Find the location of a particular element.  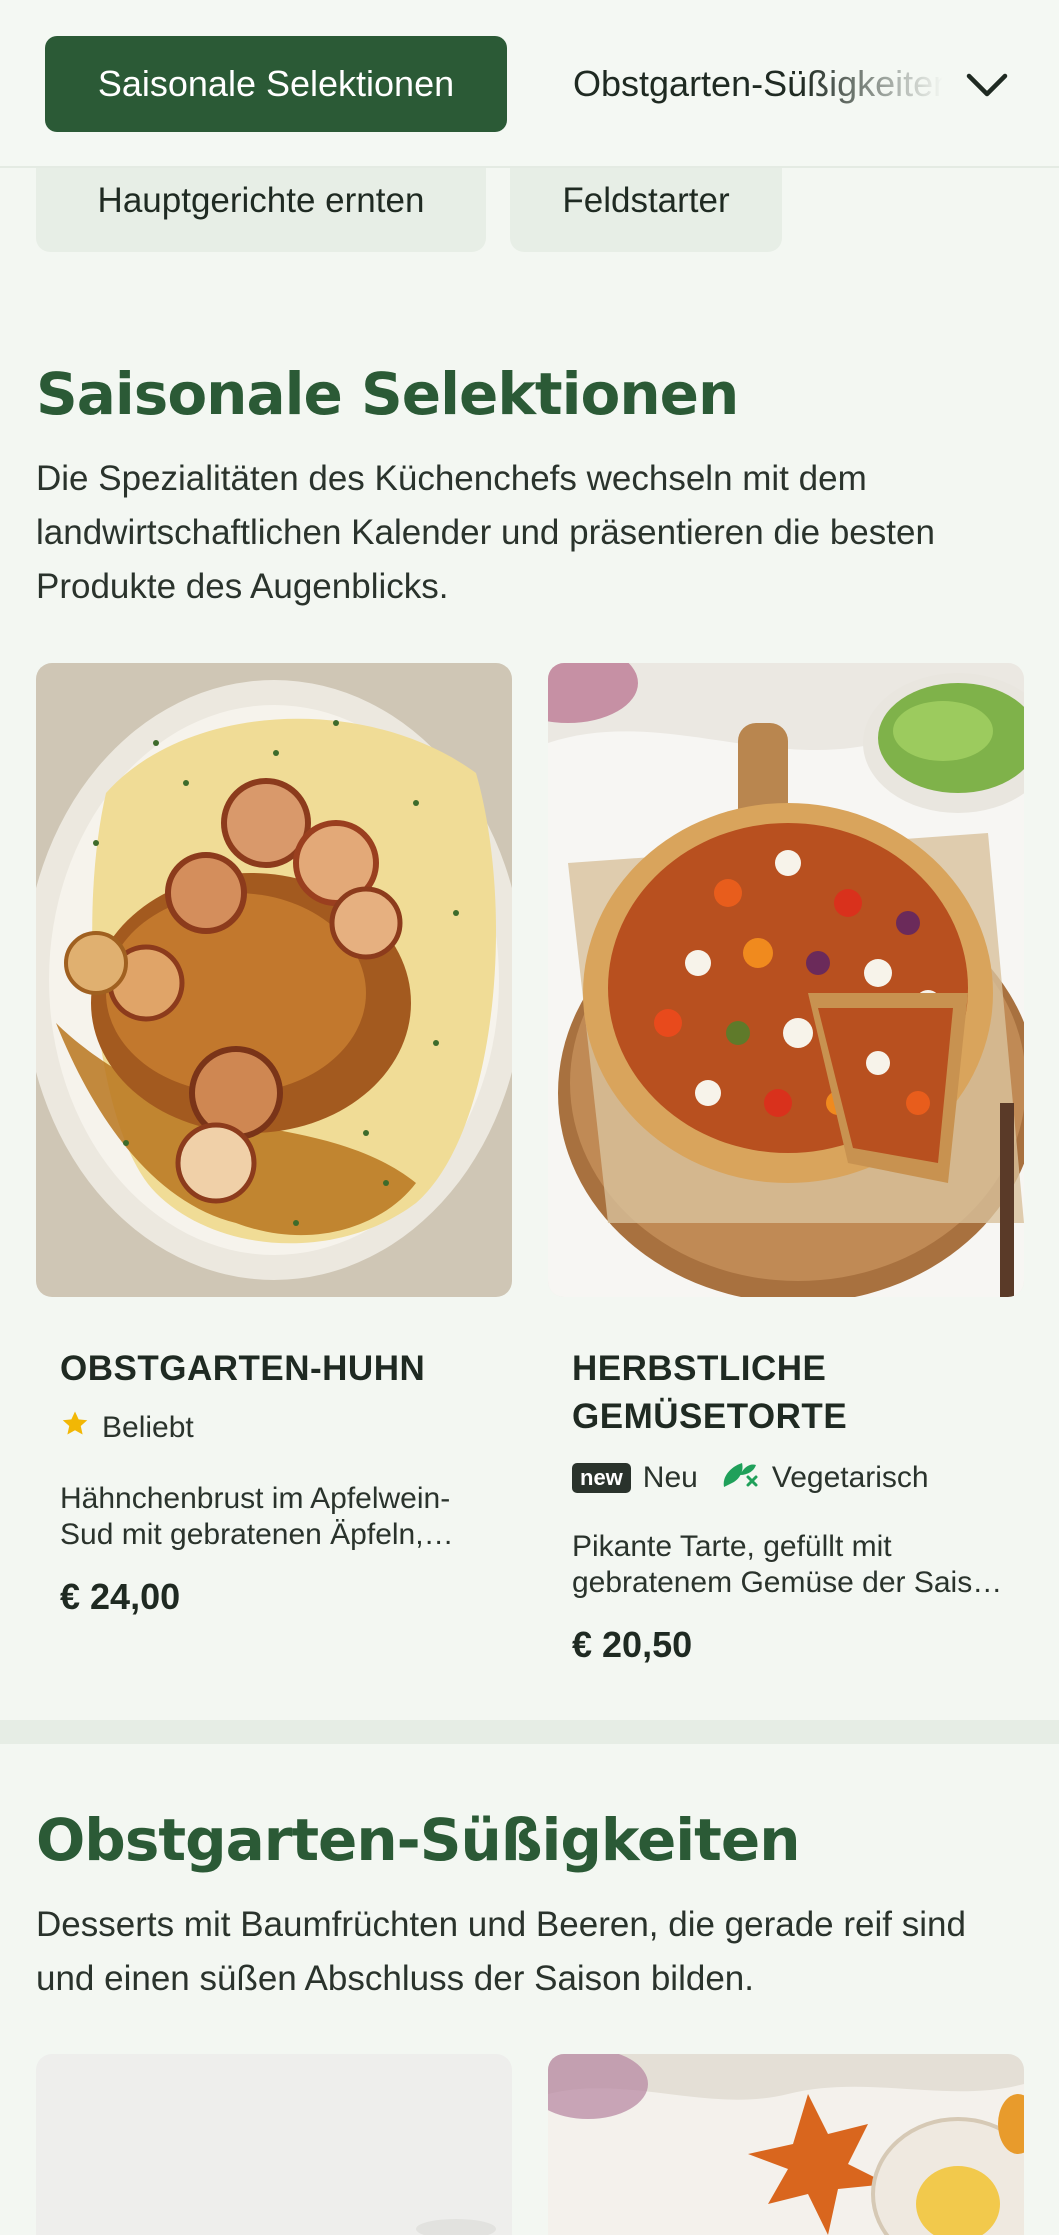

section-title: Obstgarten-Süßigkeiten is located at coordinates (418, 1840).